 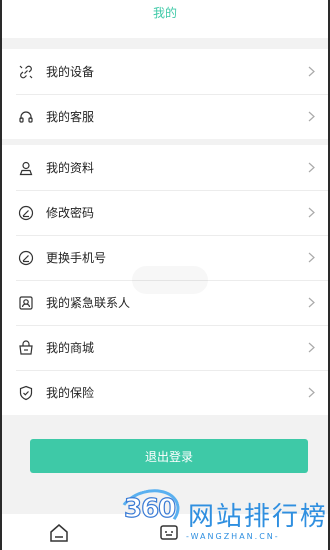 I want to click on tab-home, so click(x=59, y=533).